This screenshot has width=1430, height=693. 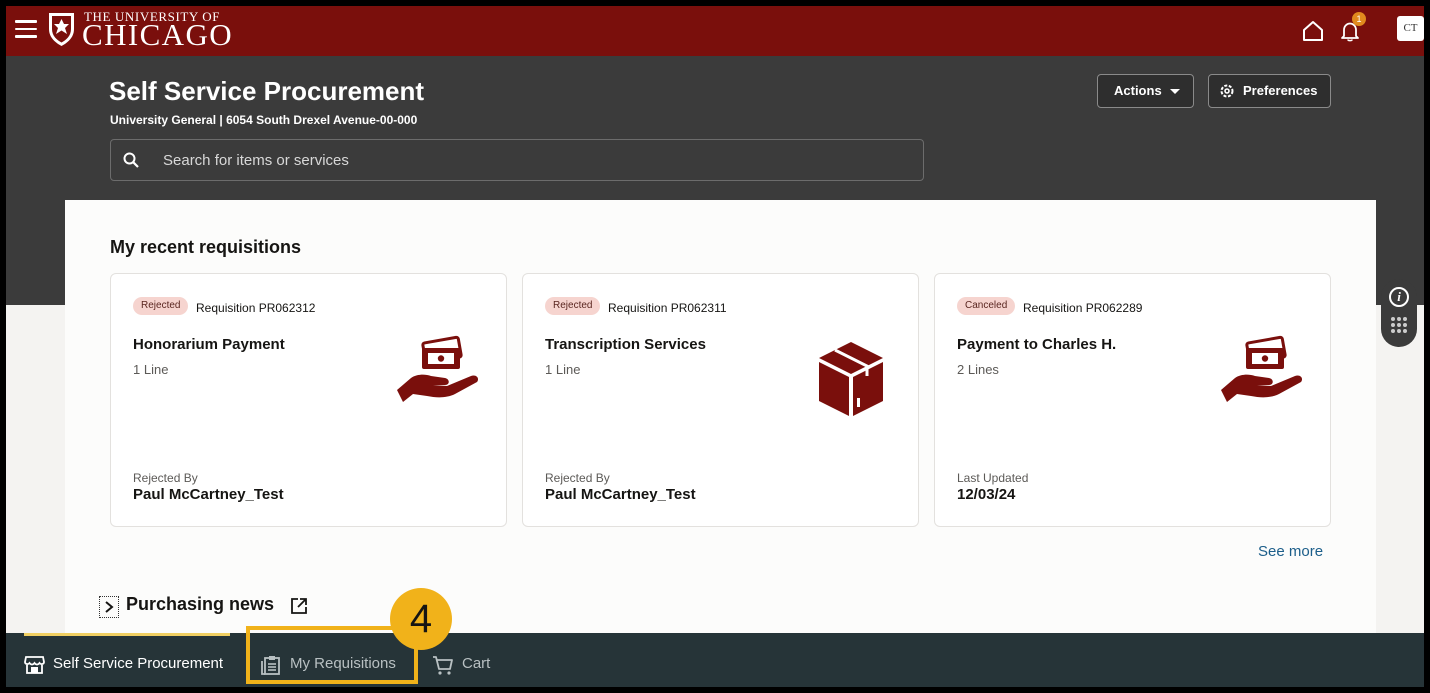 What do you see at coordinates (1037, 344) in the screenshot?
I see `requisition-title: Payment to Charles H.` at bounding box center [1037, 344].